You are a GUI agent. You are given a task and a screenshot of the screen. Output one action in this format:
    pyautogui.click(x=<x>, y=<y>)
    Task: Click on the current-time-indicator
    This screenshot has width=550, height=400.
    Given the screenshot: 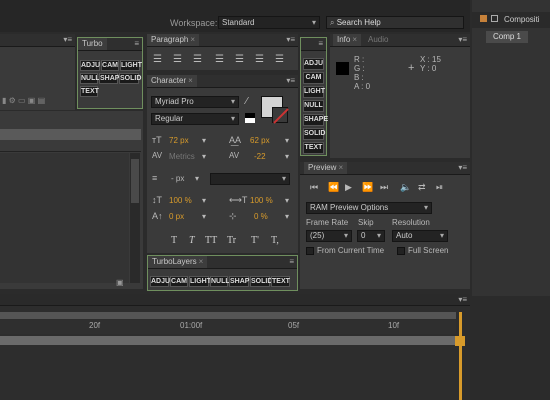 What is the action you would take?
    pyautogui.click(x=460, y=356)
    